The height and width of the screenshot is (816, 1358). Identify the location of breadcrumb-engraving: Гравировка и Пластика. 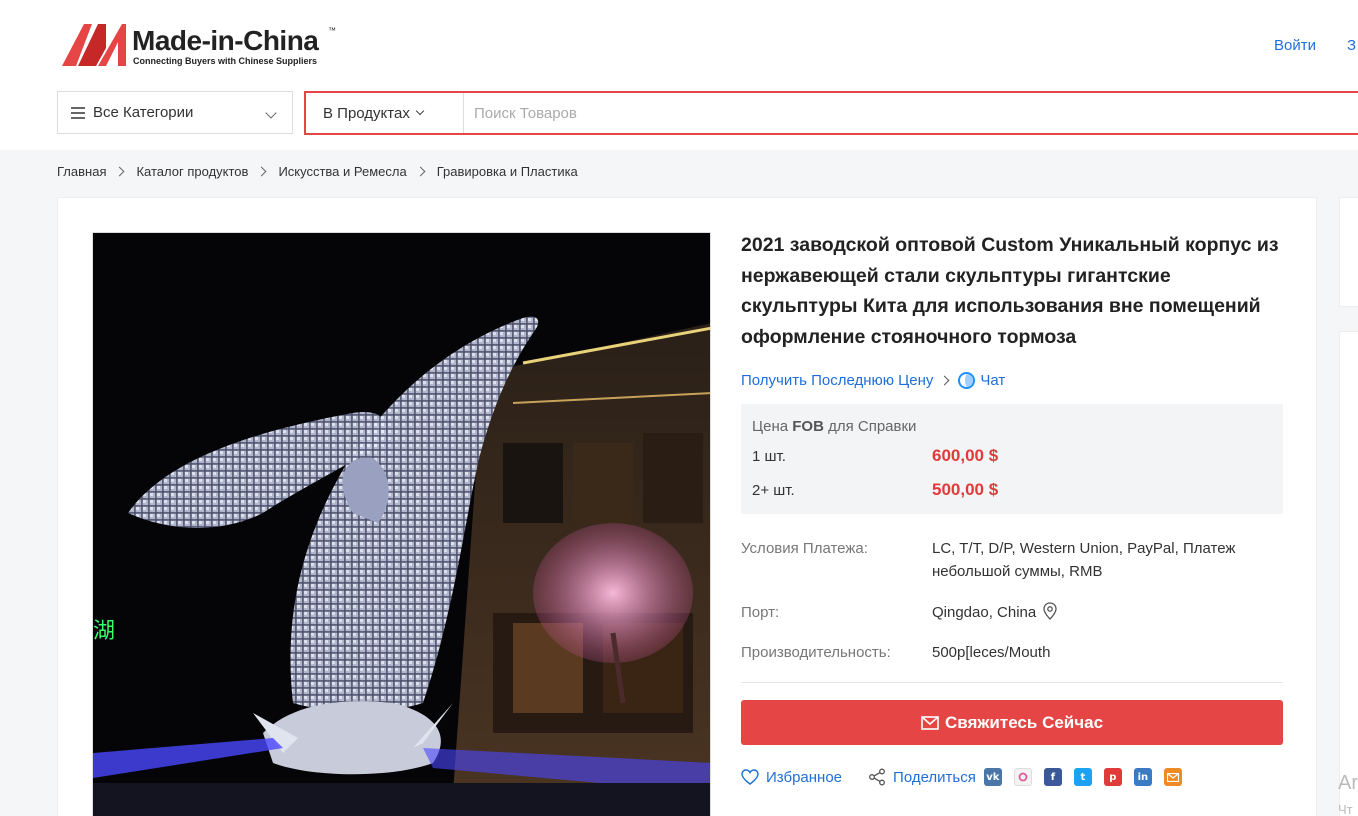
(507, 171).